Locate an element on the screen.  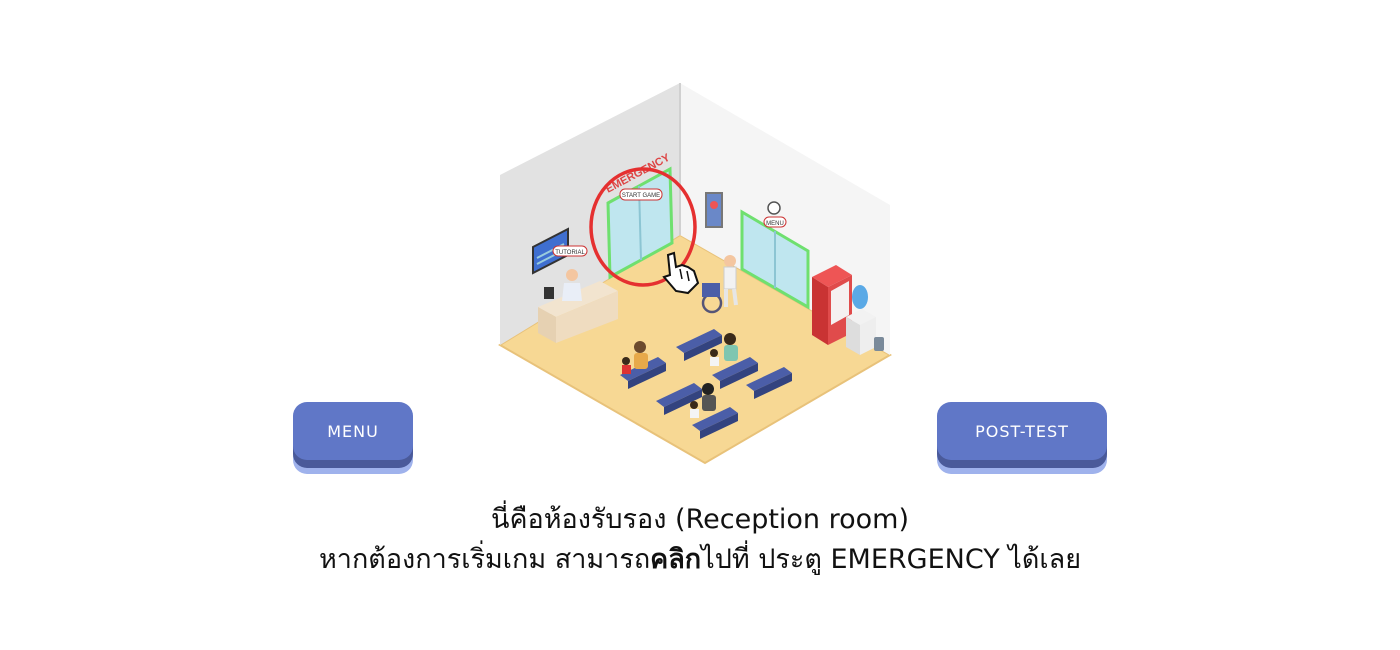
caption-line-2-pre: หากต้องการเริ่มเกม สามารถ is located at coordinates (484, 559).